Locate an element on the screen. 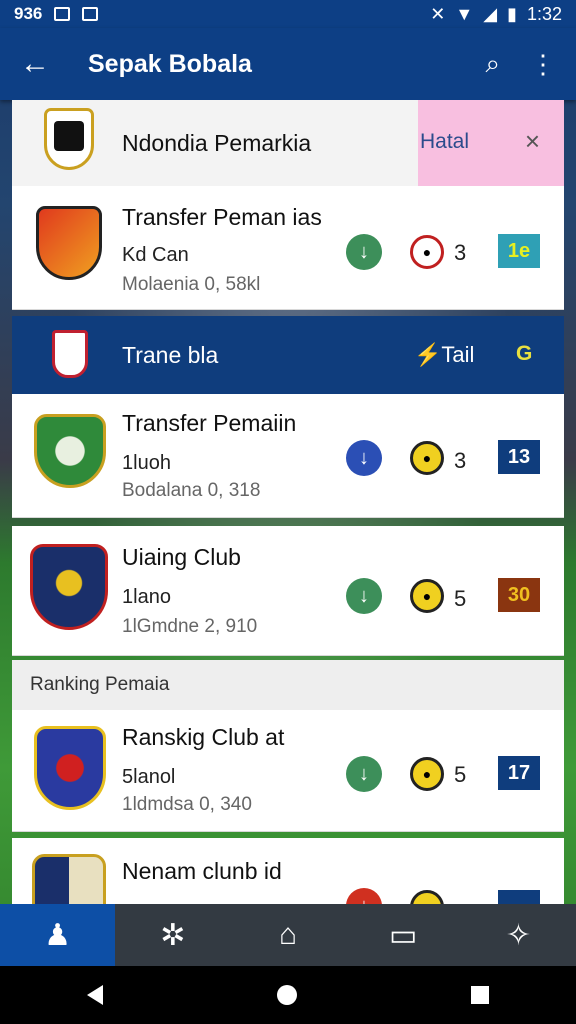 Image resolution: width=576 pixels, height=1024 pixels. nav-home-icon: ⌂ is located at coordinates (287, 935).